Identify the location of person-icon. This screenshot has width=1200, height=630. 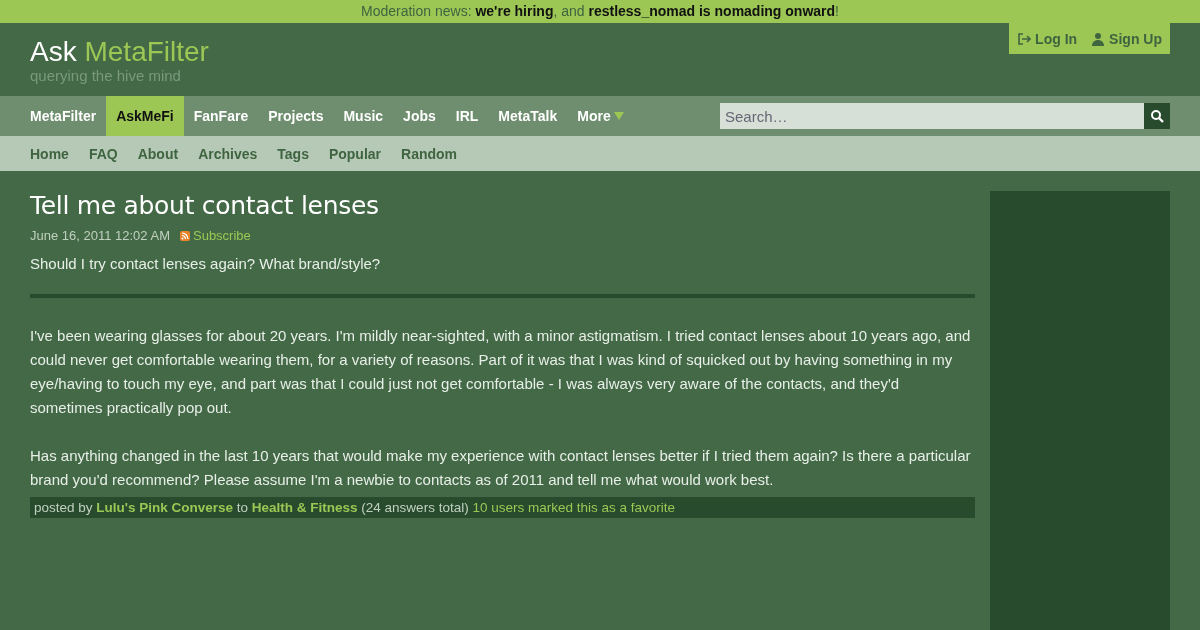
(1098, 38).